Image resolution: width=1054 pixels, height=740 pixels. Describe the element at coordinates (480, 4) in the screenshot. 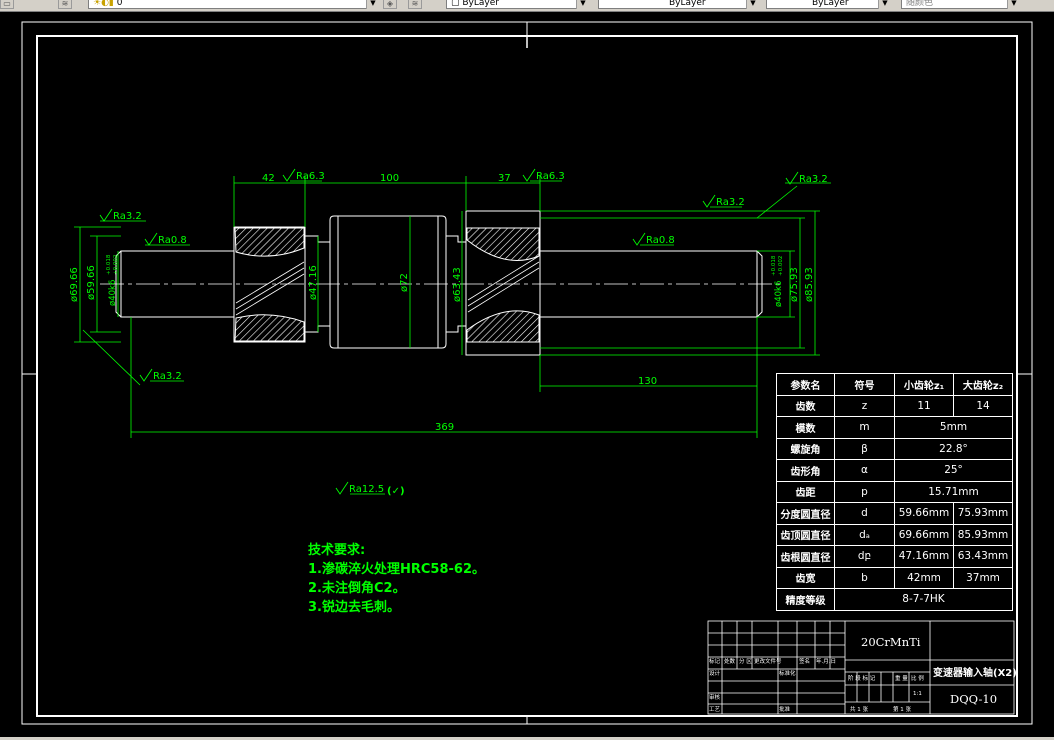

I see `color-value: ByLayer` at that location.